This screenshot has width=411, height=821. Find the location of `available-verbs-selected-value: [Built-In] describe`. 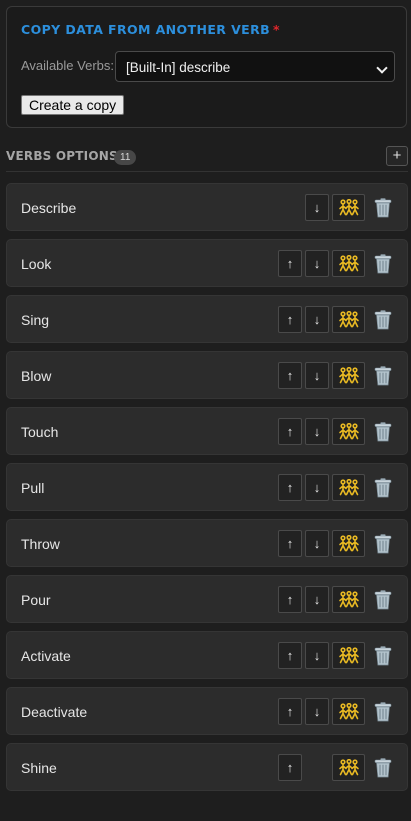

available-verbs-selected-value: [Built-In] describe is located at coordinates (178, 67).